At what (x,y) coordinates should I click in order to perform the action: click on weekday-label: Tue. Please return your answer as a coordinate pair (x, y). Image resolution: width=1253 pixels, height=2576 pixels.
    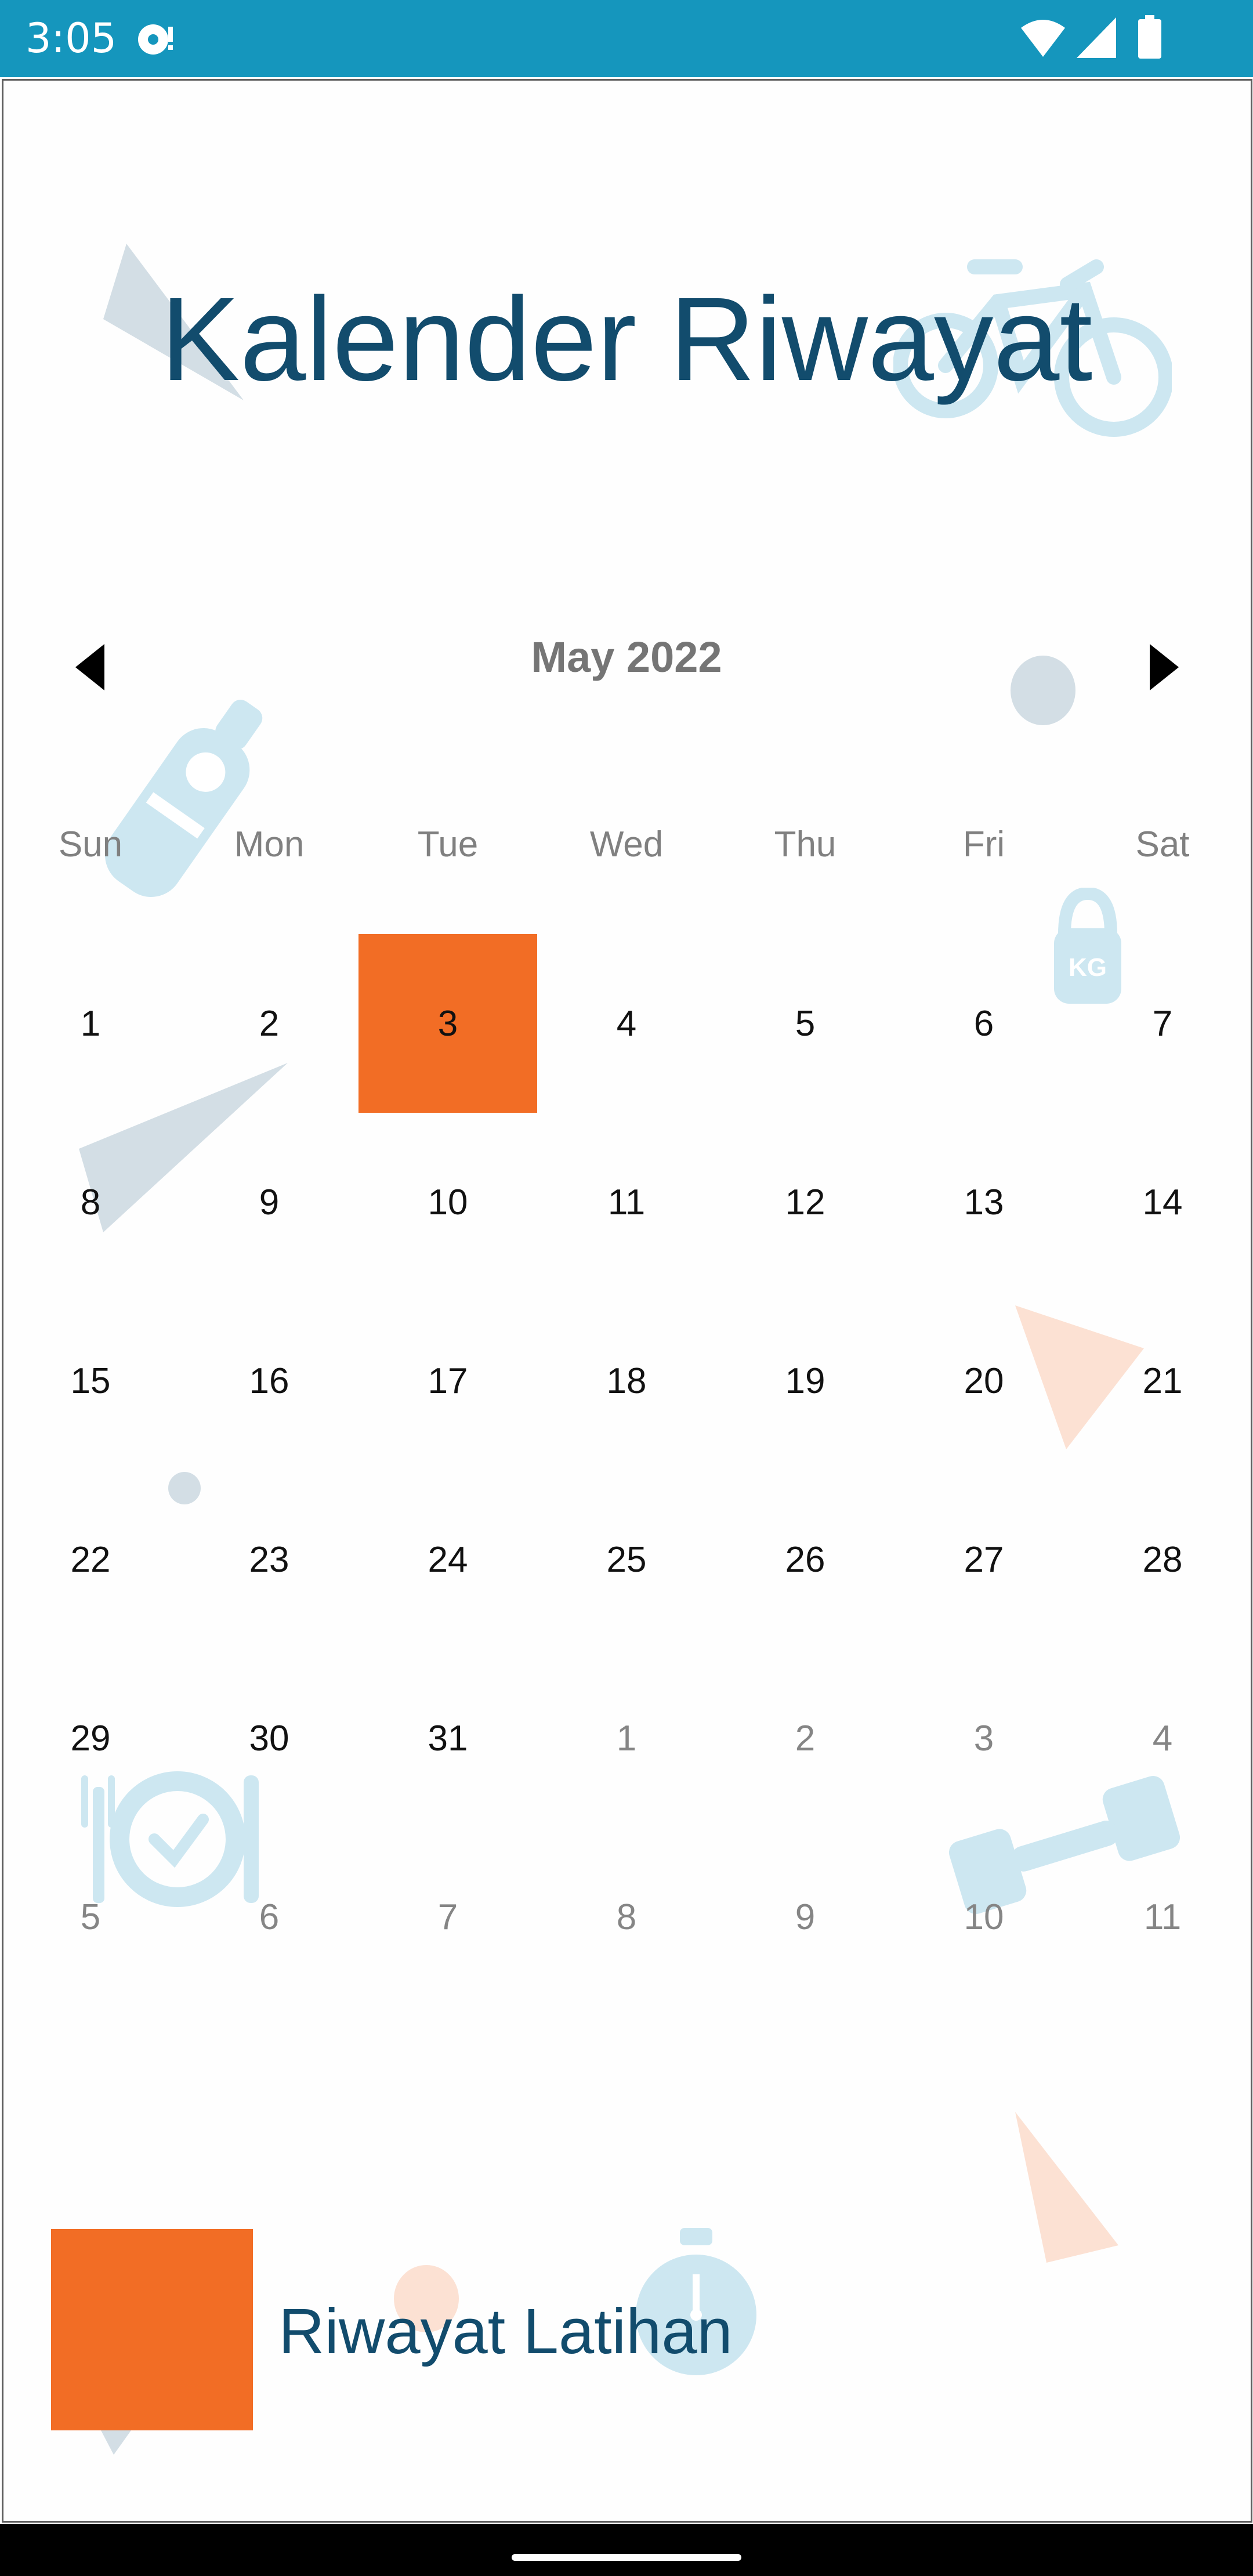
    Looking at the image, I should click on (448, 844).